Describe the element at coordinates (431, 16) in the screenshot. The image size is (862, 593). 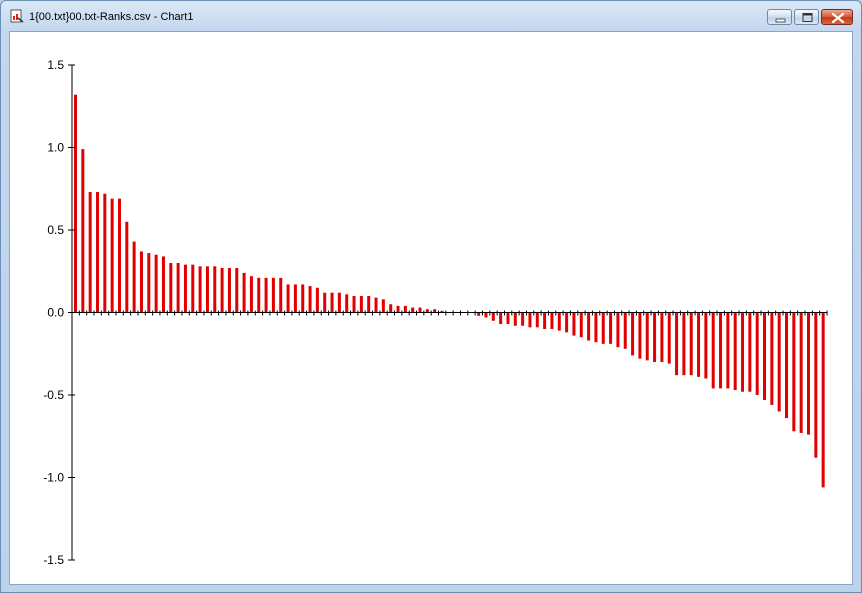
I see `title-bar: 1{00.txt}00.txt-Ranks.csv - Chart1` at that location.